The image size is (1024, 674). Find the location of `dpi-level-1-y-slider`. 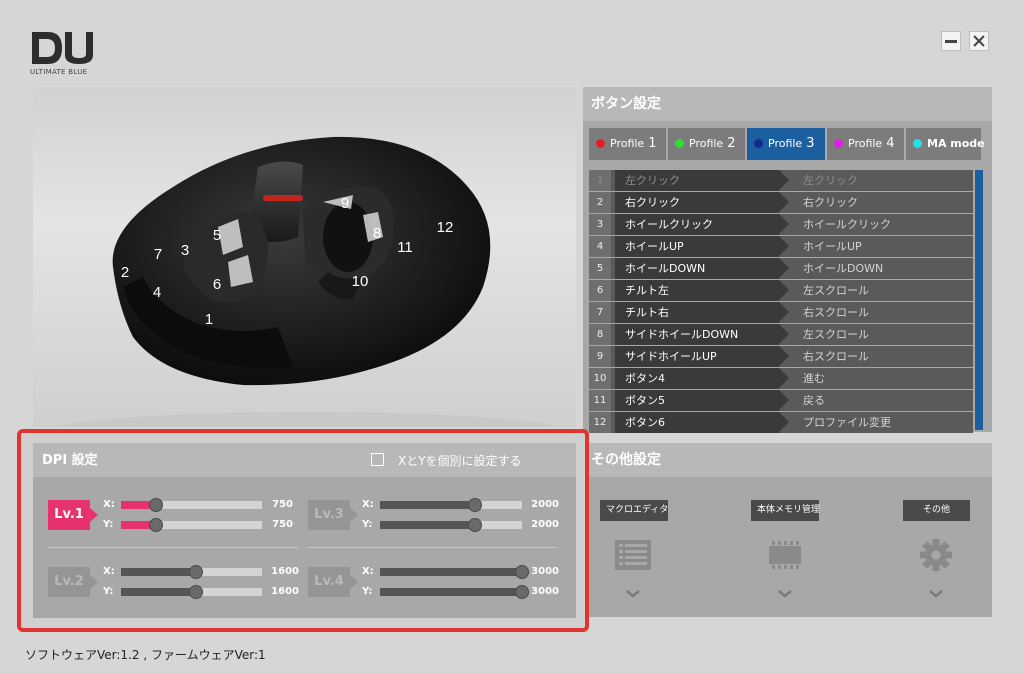

dpi-level-1-y-slider is located at coordinates (191, 525).